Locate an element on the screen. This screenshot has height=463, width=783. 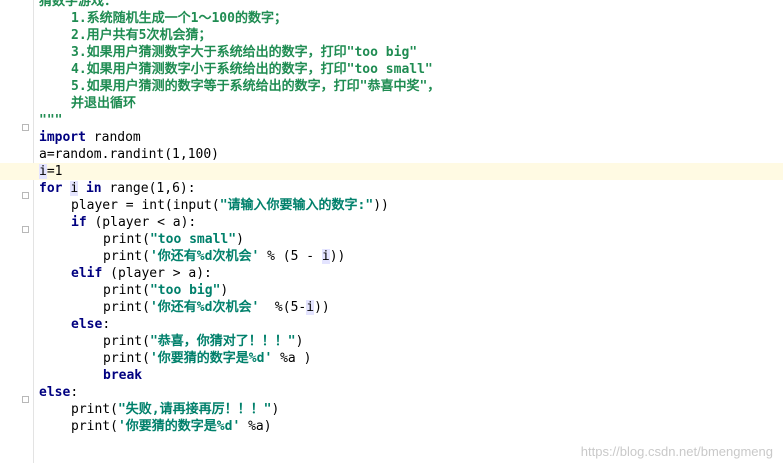
range-expr: range(1,6): is located at coordinates (148, 188).